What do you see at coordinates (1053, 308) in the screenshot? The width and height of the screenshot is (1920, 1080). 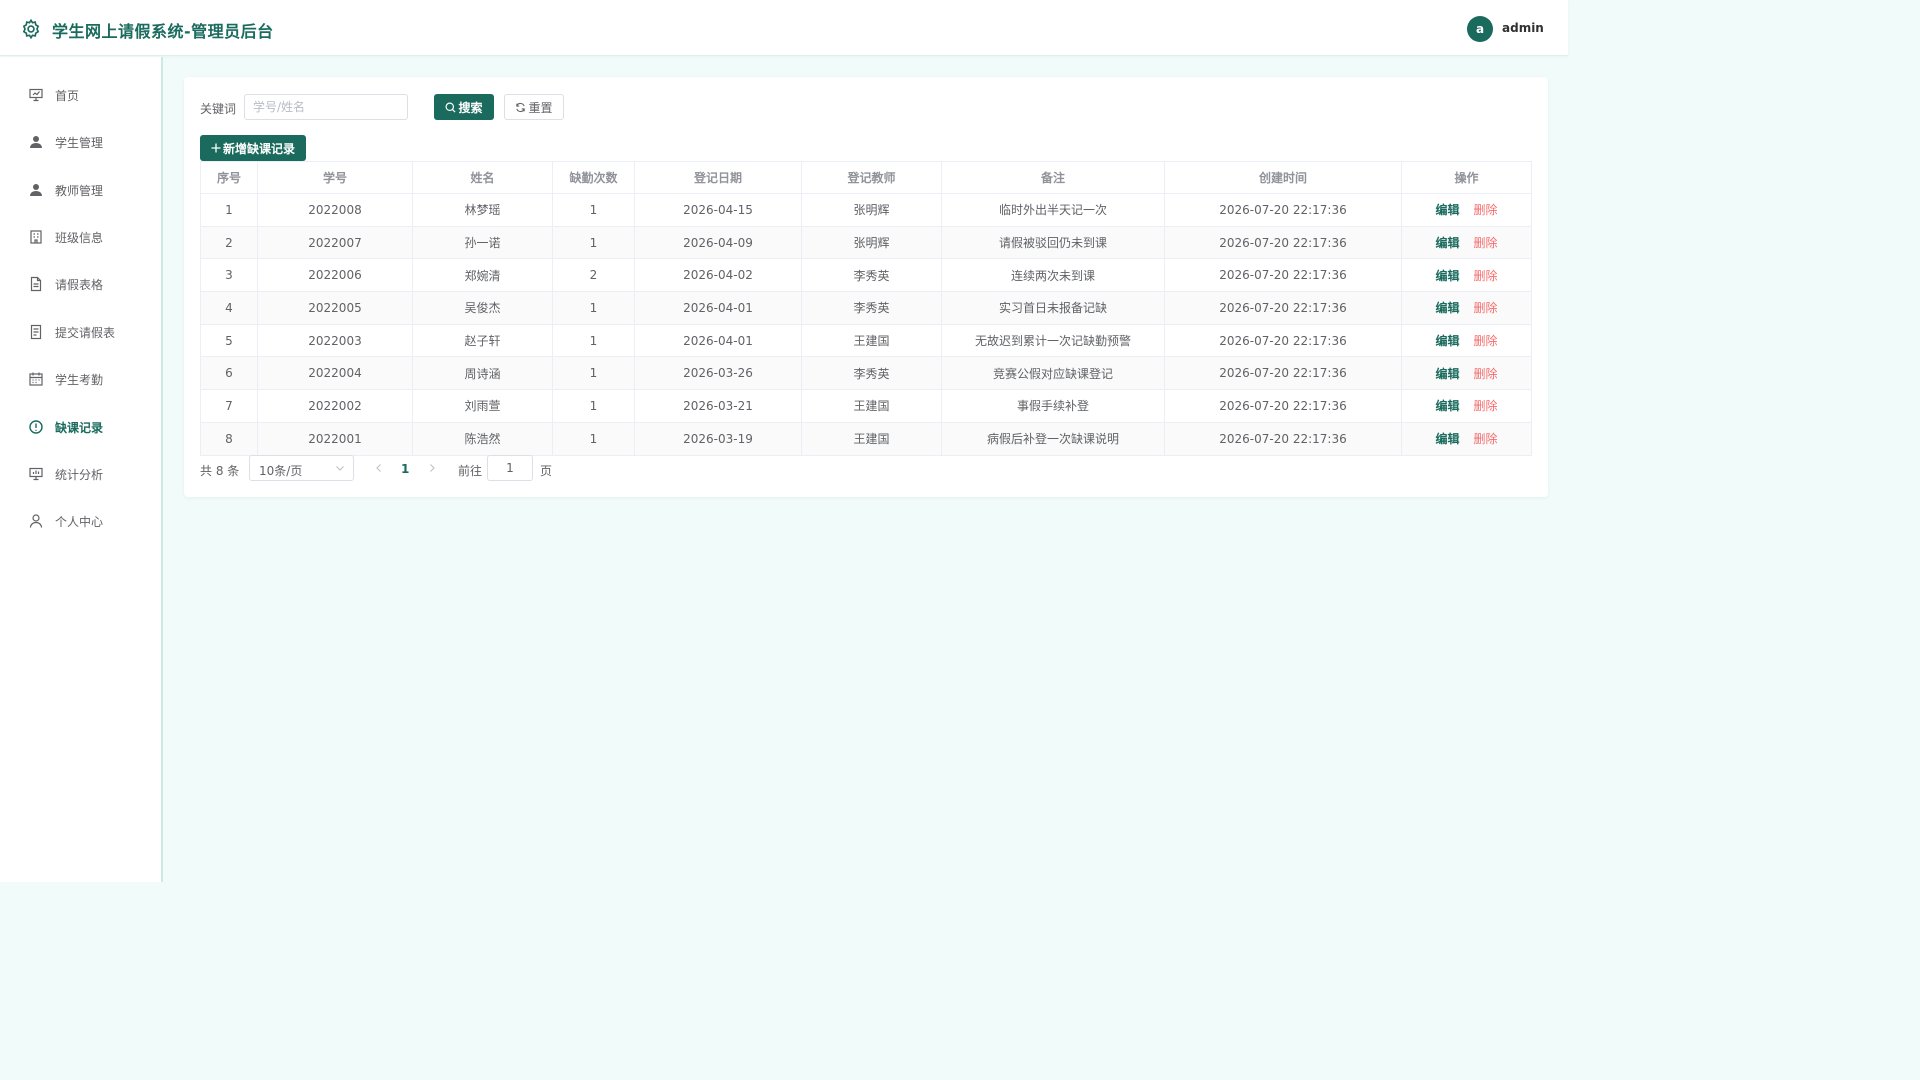 I see `table-cell: 实习首日未报备记缺` at bounding box center [1053, 308].